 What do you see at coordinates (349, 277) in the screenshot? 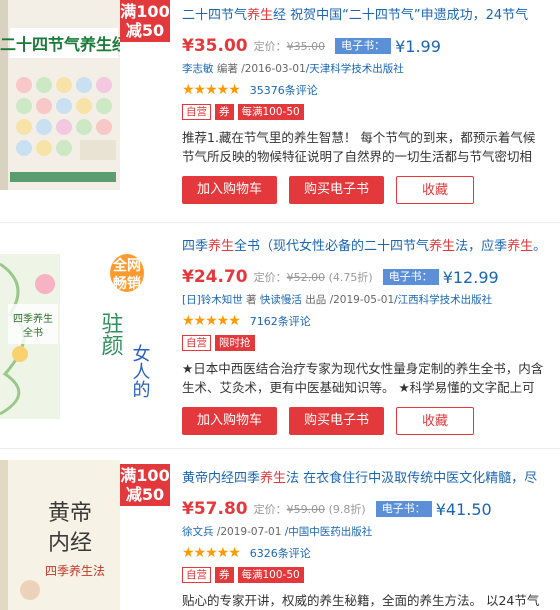
I see `discount-rate: (4.75折)` at bounding box center [349, 277].